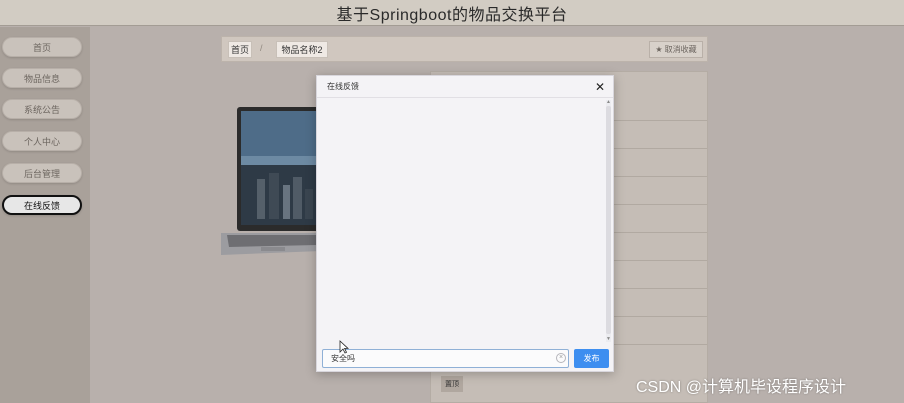 This screenshot has height=403, width=904. What do you see at coordinates (271, 181) in the screenshot?
I see `product-image` at bounding box center [271, 181].